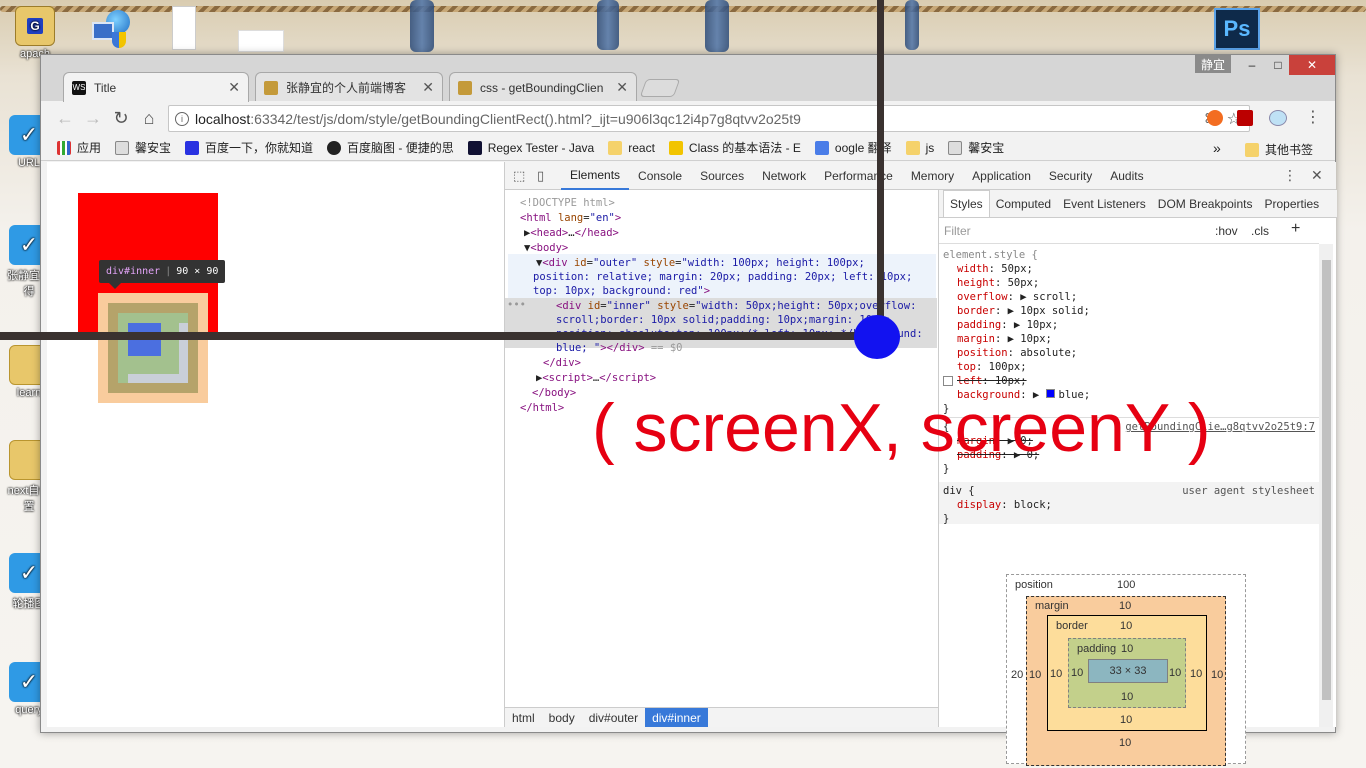 Image resolution: width=1366 pixels, height=768 pixels. What do you see at coordinates (1217, 148) in the screenshot?
I see `bookmarks-more-button: »` at bounding box center [1217, 148].